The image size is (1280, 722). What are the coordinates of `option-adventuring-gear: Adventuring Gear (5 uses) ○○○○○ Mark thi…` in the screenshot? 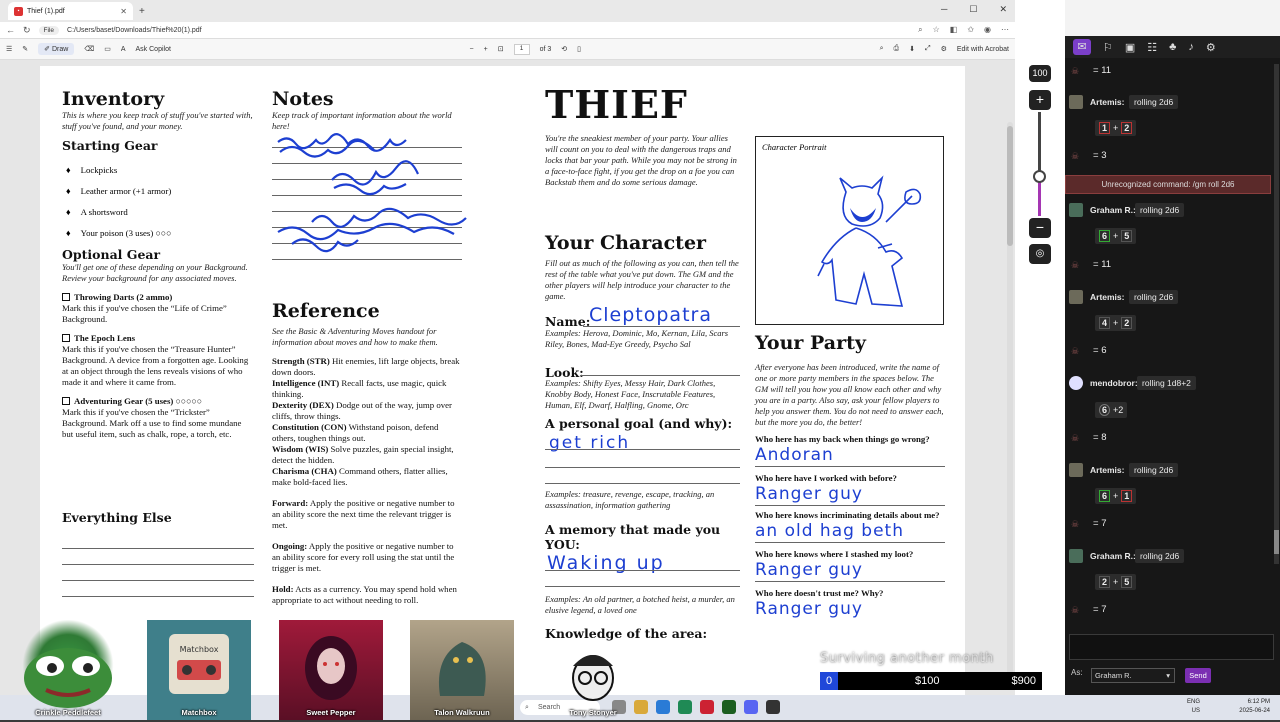 It's located at (158, 418).